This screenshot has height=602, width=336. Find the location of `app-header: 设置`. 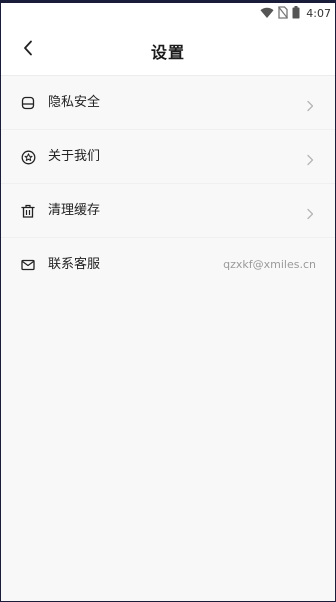

app-header: 设置 is located at coordinates (168, 49).